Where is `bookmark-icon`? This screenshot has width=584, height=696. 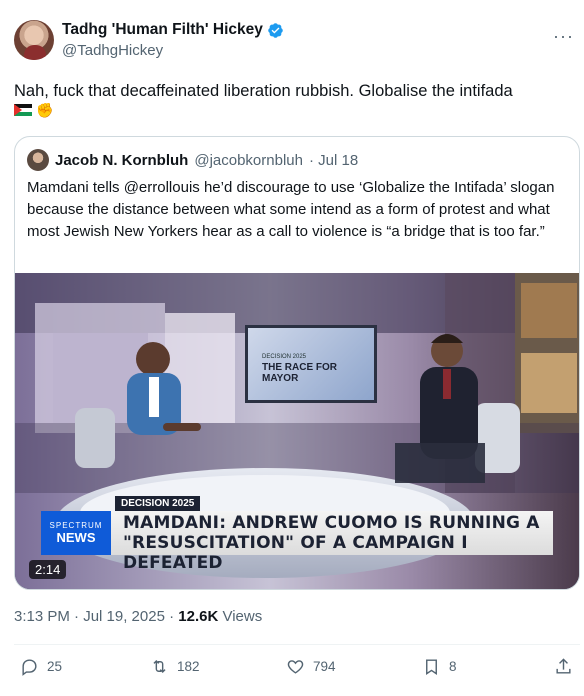
bookmark-icon is located at coordinates (431, 667).